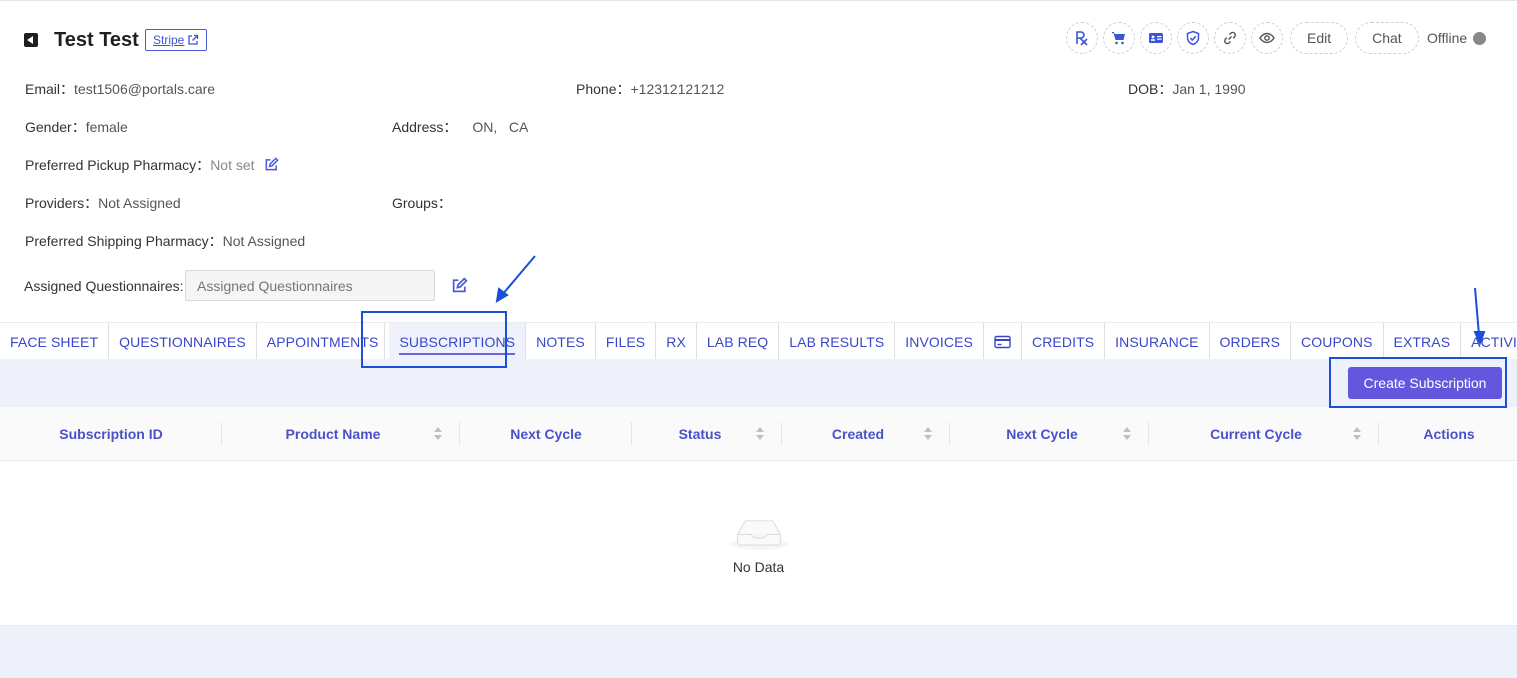  I want to click on empty-inbox-icon, so click(759, 535).